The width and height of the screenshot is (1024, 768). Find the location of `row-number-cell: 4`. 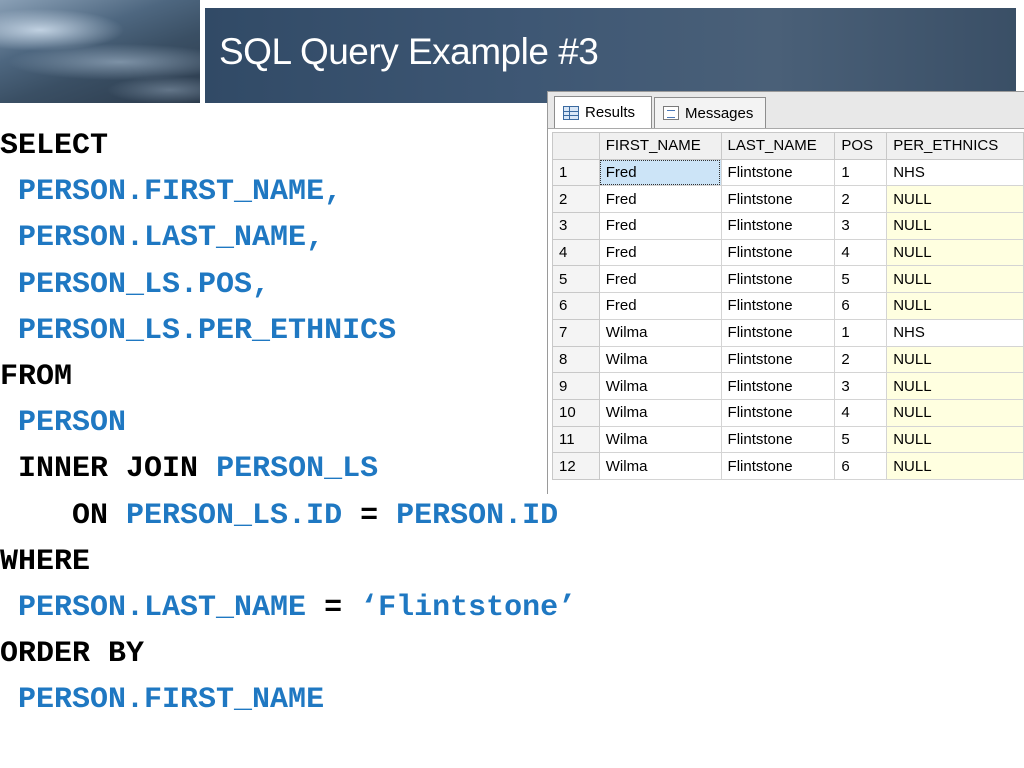

row-number-cell: 4 is located at coordinates (576, 252).